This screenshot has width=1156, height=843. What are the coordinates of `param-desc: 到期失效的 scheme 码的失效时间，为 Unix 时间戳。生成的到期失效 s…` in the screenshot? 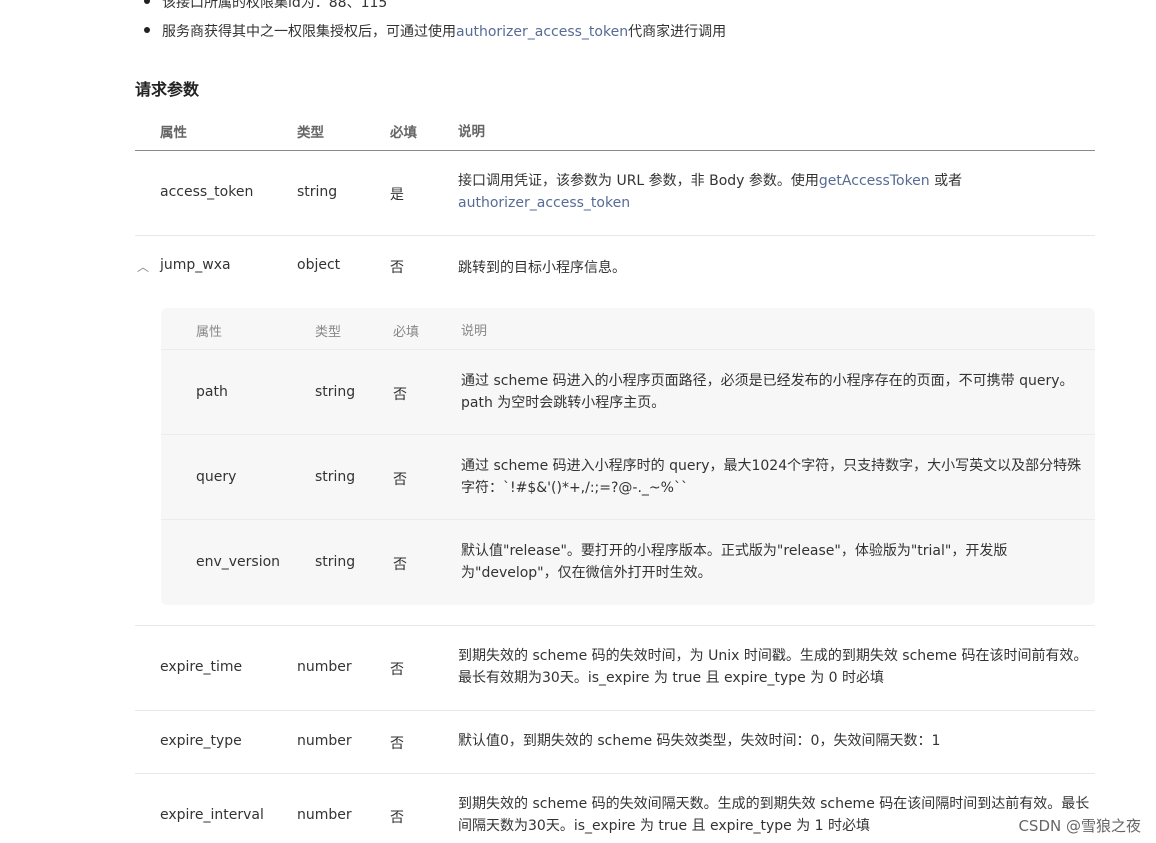 It's located at (773, 667).